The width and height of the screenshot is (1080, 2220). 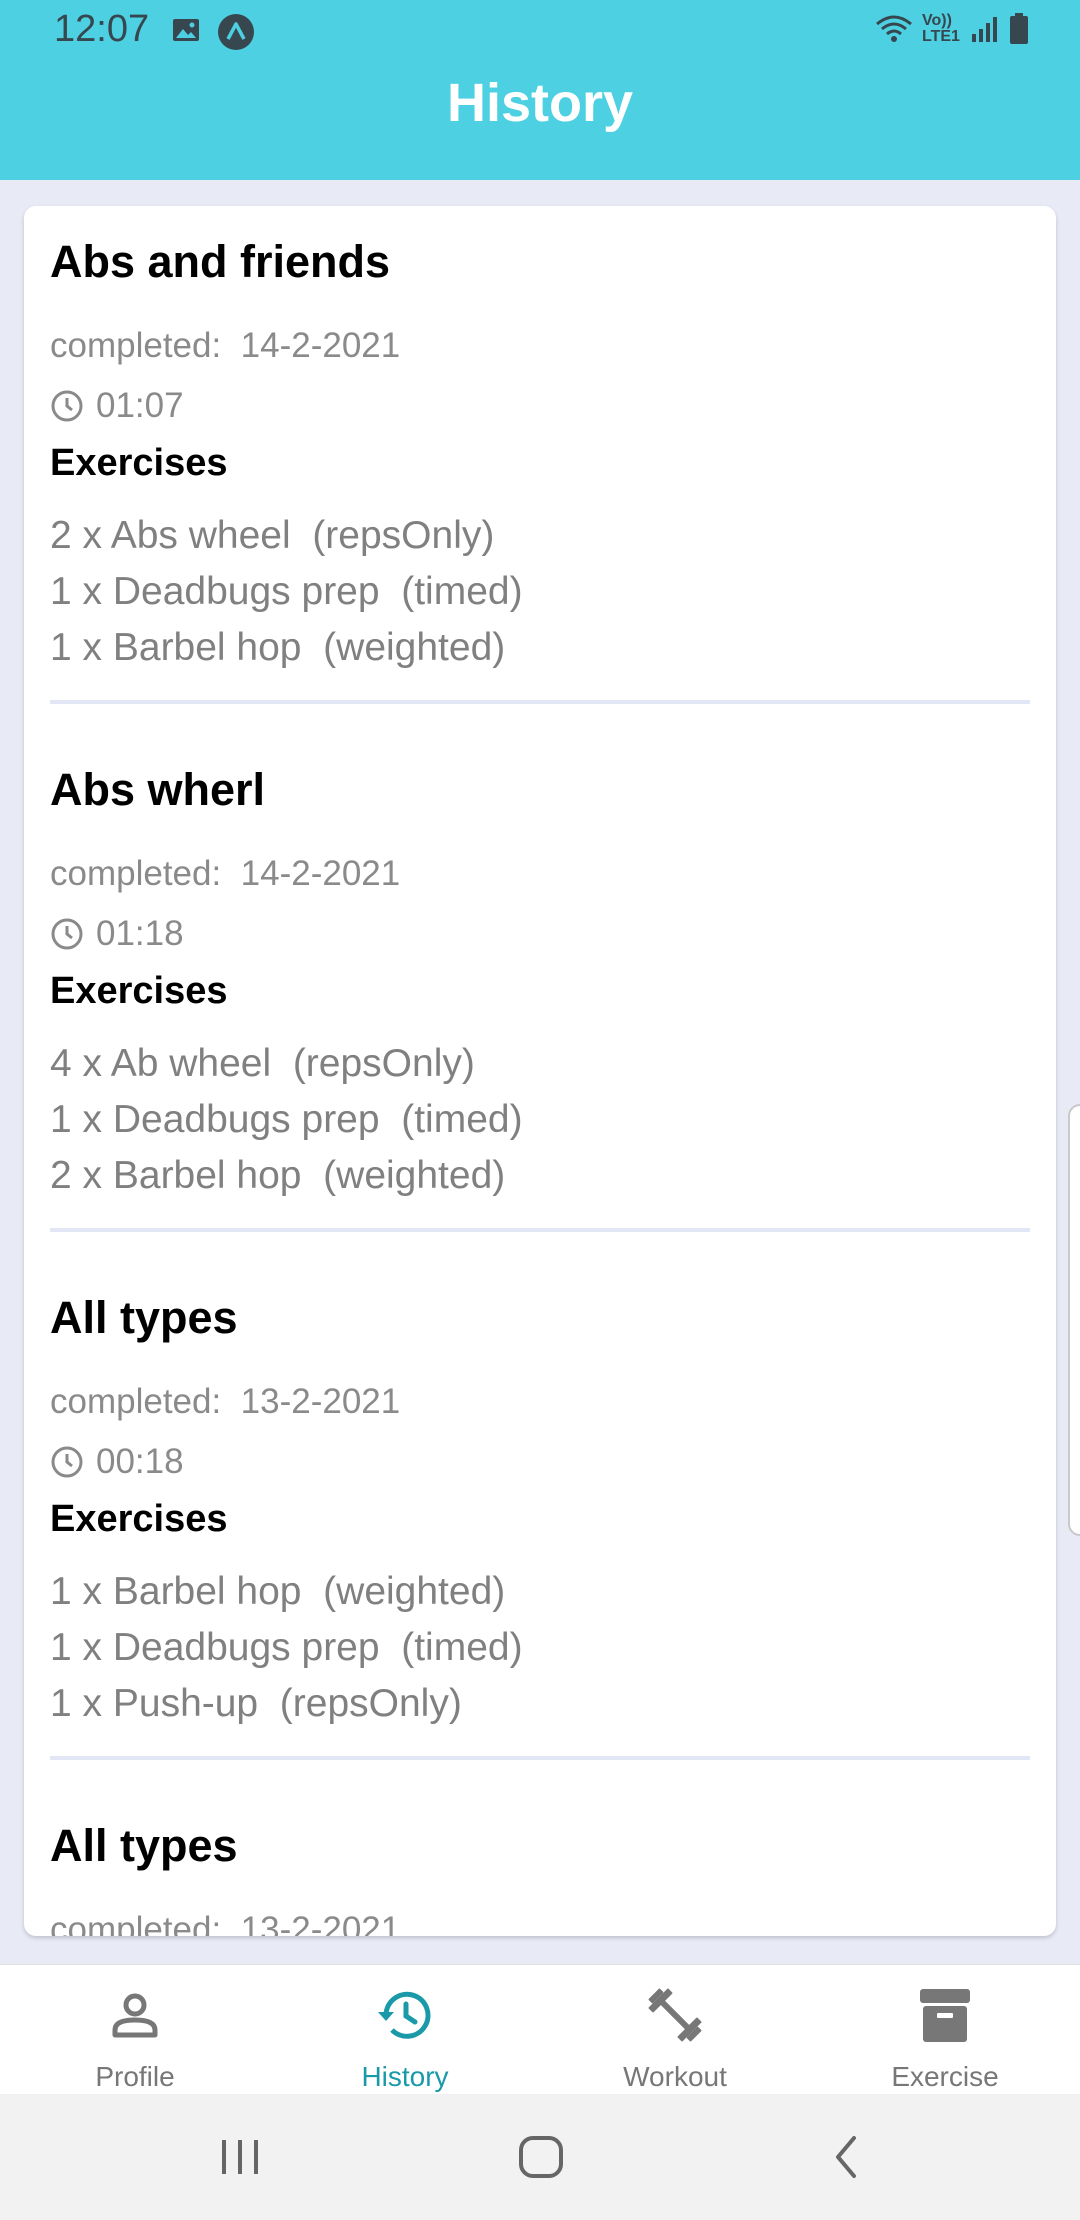 I want to click on exercise-item: 2 x Barbel hop (weighted), so click(x=278, y=1175).